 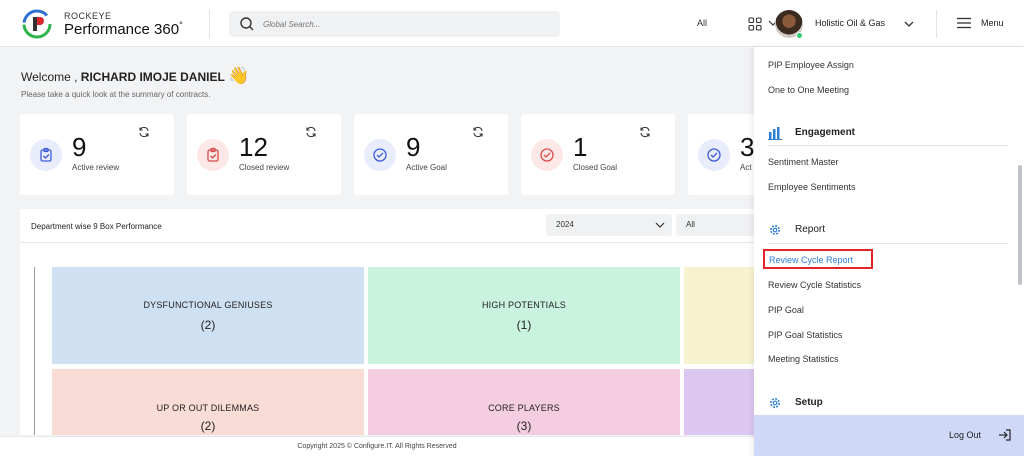 What do you see at coordinates (609, 225) in the screenshot?
I see `year-select: 2024` at bounding box center [609, 225].